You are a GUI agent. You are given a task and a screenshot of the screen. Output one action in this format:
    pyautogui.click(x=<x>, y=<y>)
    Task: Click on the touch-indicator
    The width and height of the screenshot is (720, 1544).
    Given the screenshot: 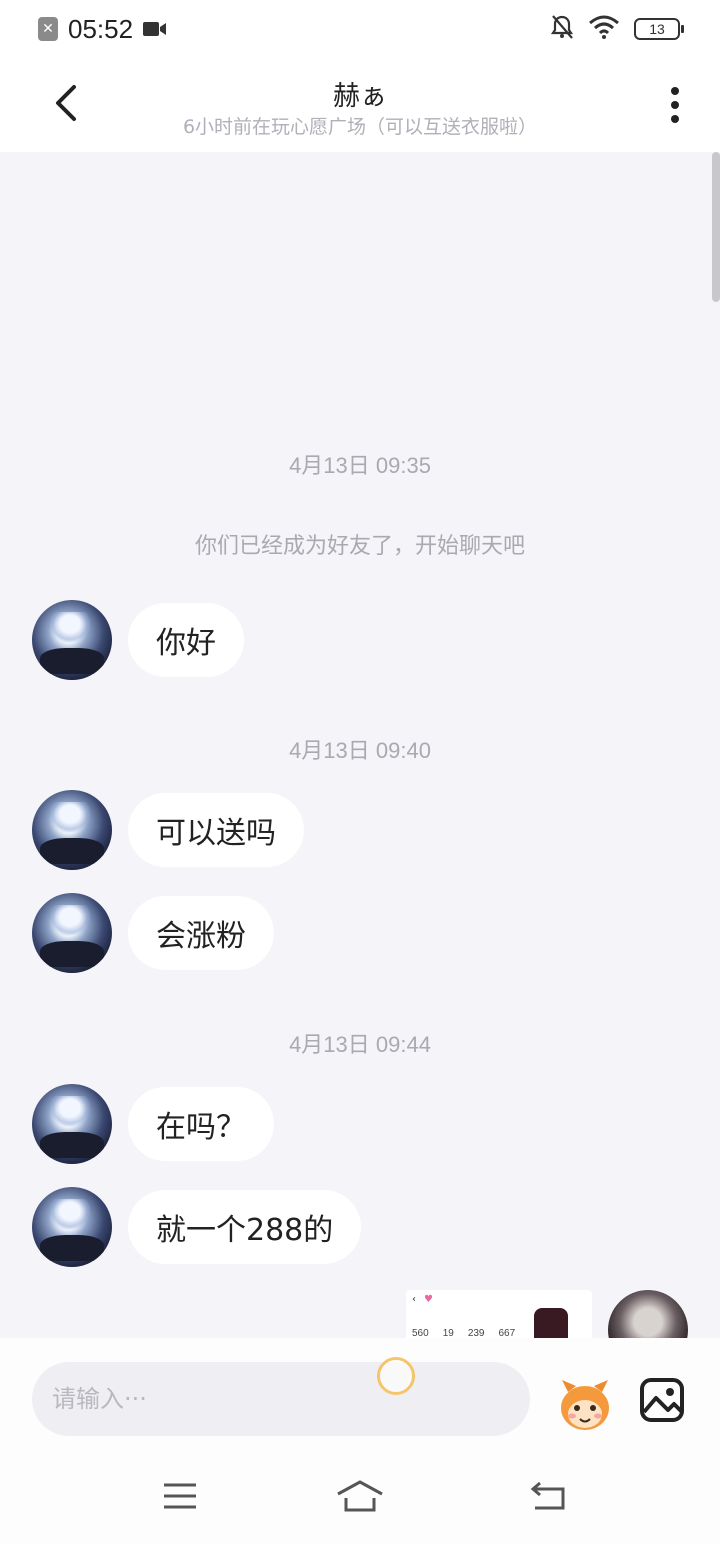 What is the action you would take?
    pyautogui.click(x=396, y=1376)
    